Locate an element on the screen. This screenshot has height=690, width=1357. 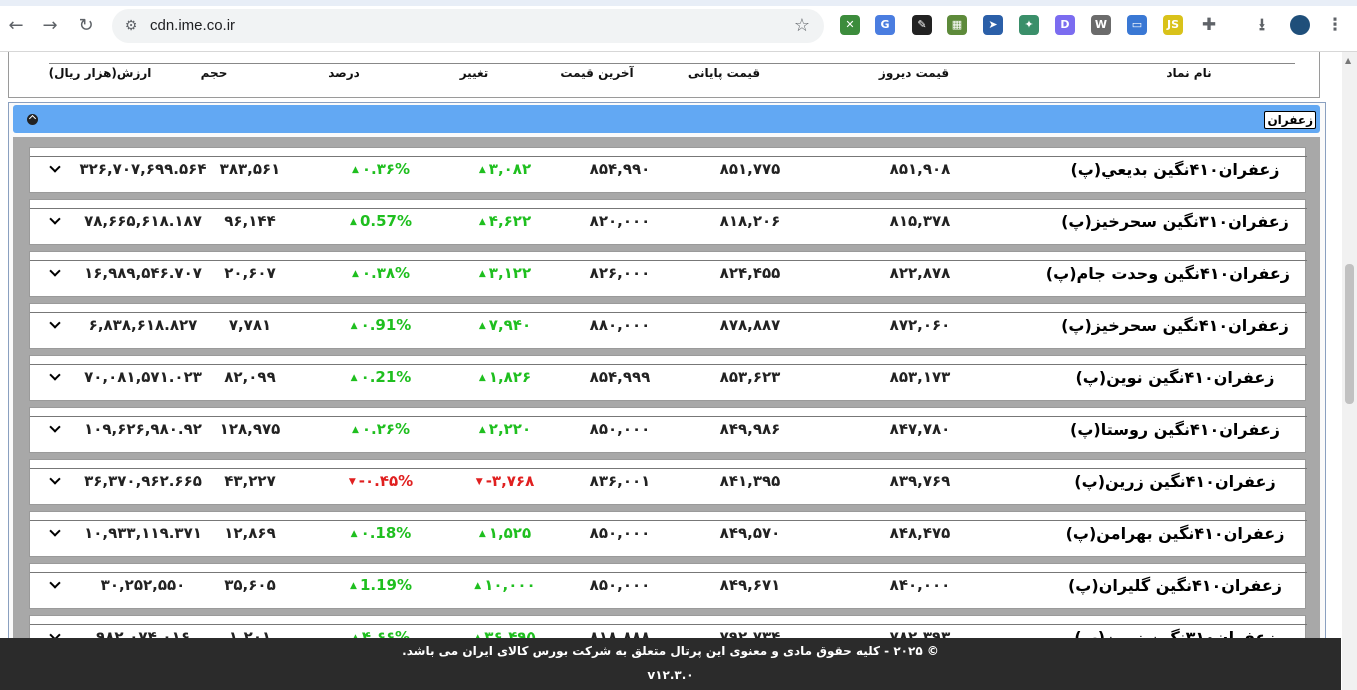
row-yesterday: ۸۱۵,۳۷۸ is located at coordinates (920, 221).